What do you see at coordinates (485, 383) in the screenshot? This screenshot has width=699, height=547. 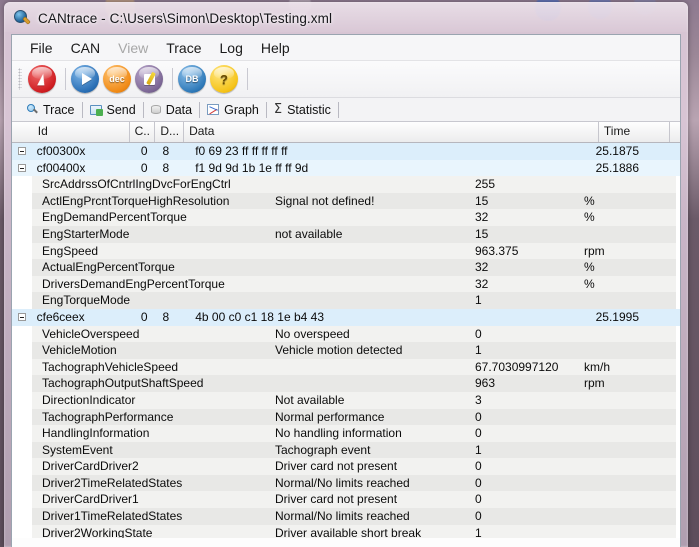 I see `signal-value: 963` at bounding box center [485, 383].